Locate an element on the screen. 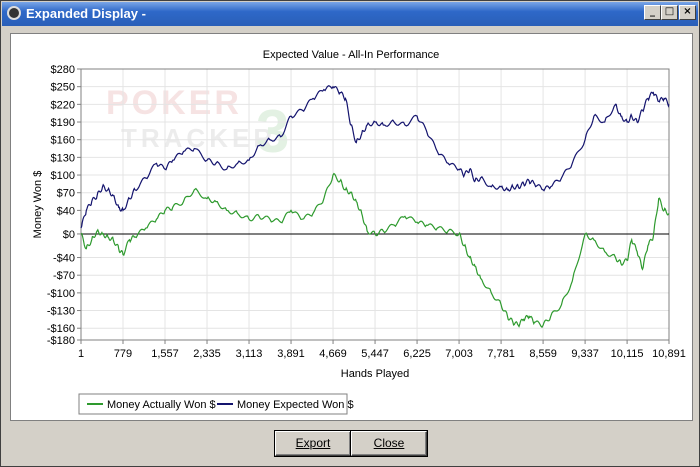 This screenshot has height=467, width=700. y-tick-label: $0 is located at coordinates (69, 235).